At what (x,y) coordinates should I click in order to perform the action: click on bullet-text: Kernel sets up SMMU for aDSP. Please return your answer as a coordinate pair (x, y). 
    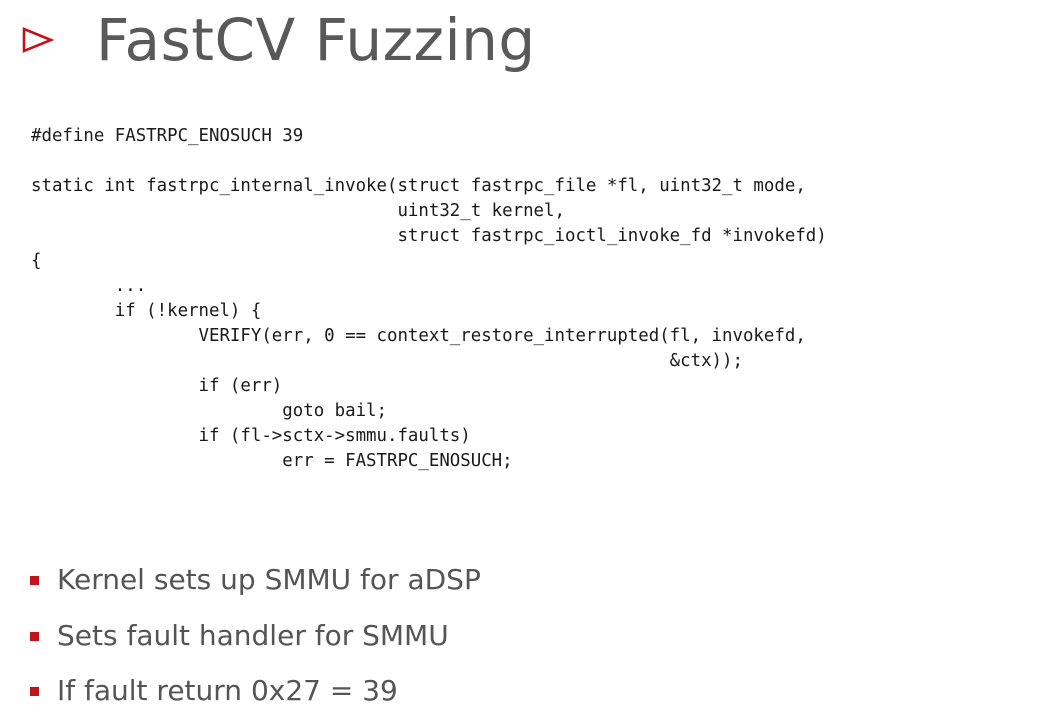
    Looking at the image, I should click on (269, 580).